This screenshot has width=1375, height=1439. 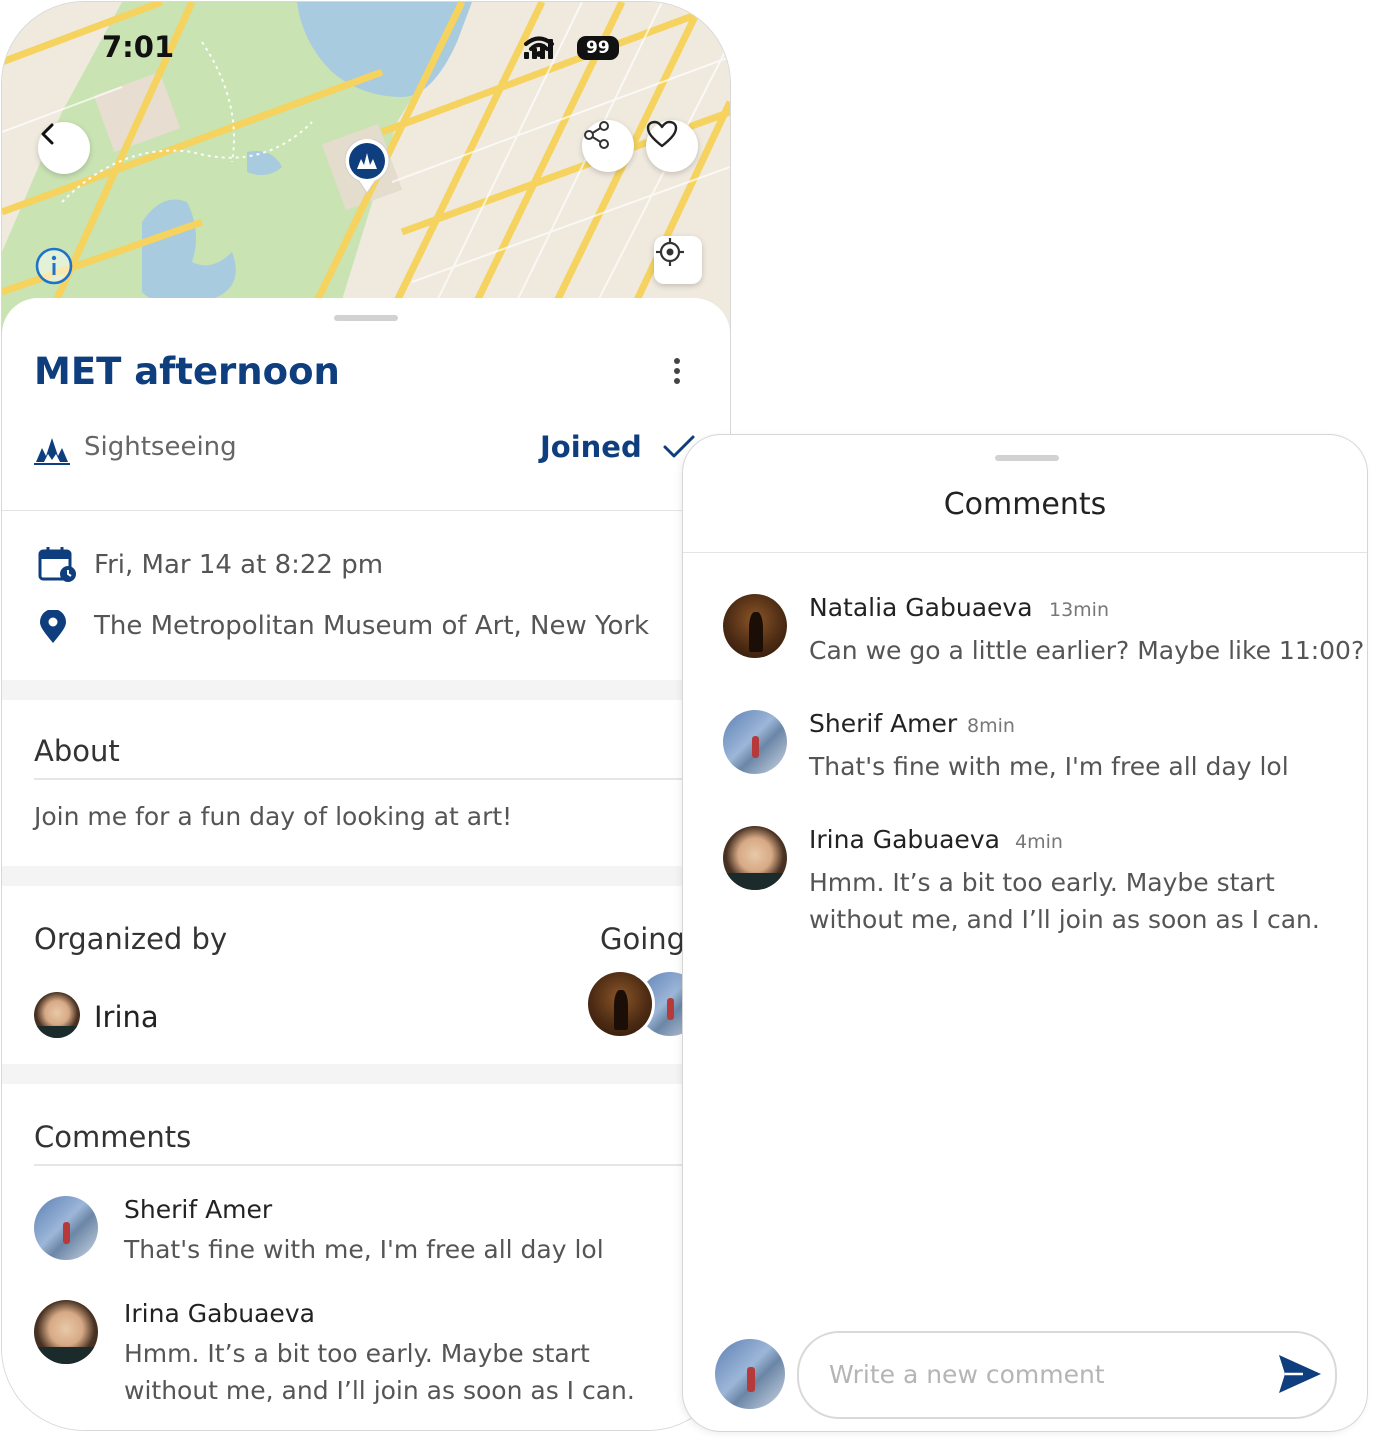 What do you see at coordinates (1025, 504) in the screenshot?
I see `comments-panel-title: Comments` at bounding box center [1025, 504].